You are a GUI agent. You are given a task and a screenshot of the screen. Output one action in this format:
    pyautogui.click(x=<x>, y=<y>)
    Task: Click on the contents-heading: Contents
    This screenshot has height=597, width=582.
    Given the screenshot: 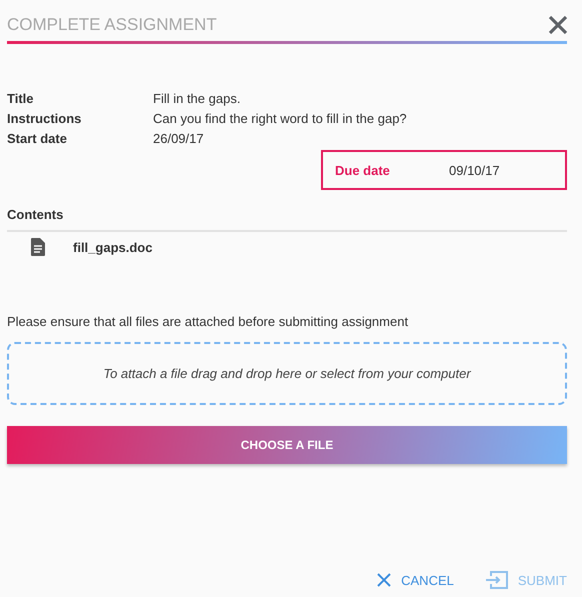 What is the action you would take?
    pyautogui.click(x=35, y=214)
    